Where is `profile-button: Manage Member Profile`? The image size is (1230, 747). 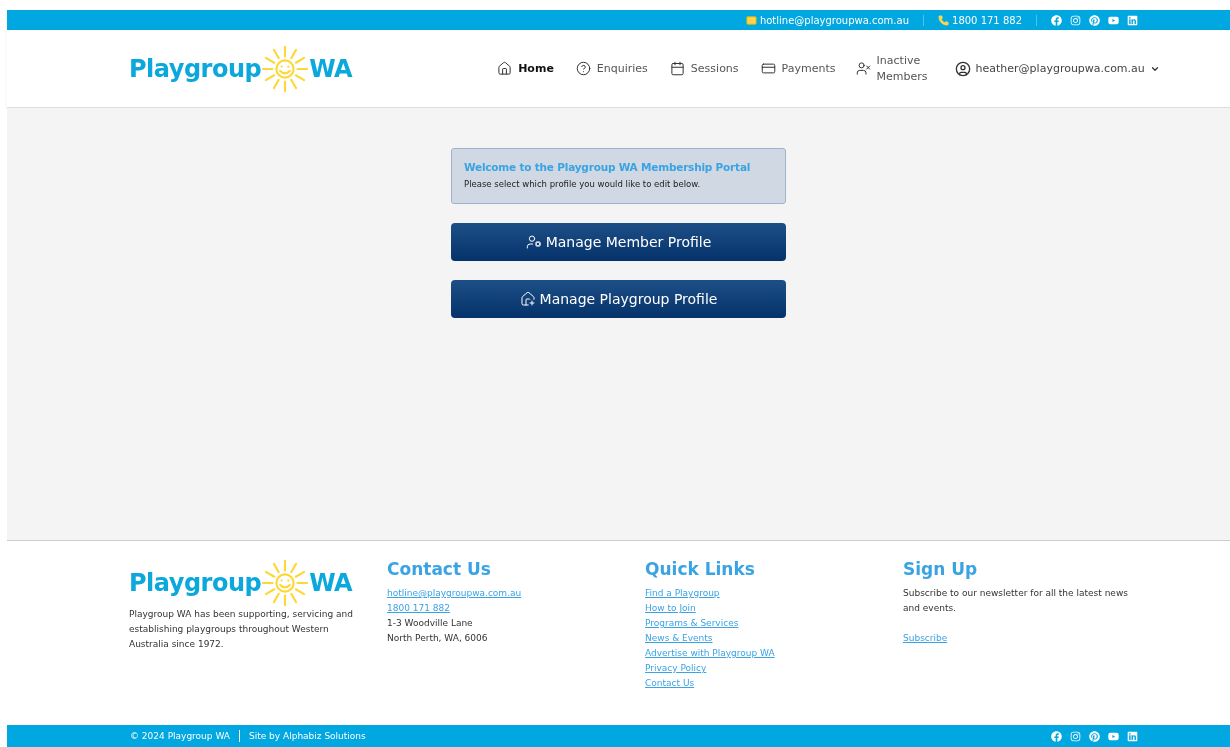 profile-button: Manage Member Profile is located at coordinates (618, 242).